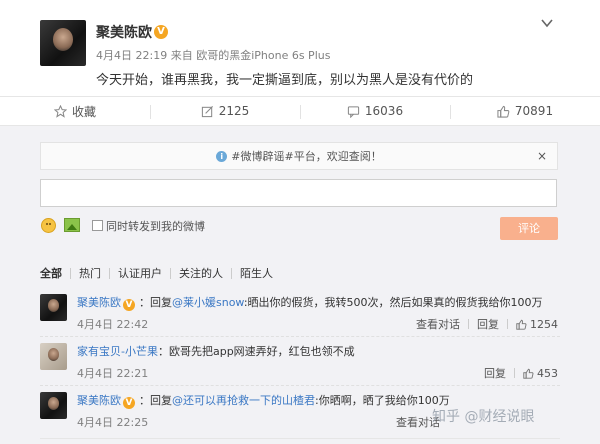 The height and width of the screenshot is (444, 600). Describe the element at coordinates (542, 156) in the screenshot. I see `close-icon: ×` at that location.